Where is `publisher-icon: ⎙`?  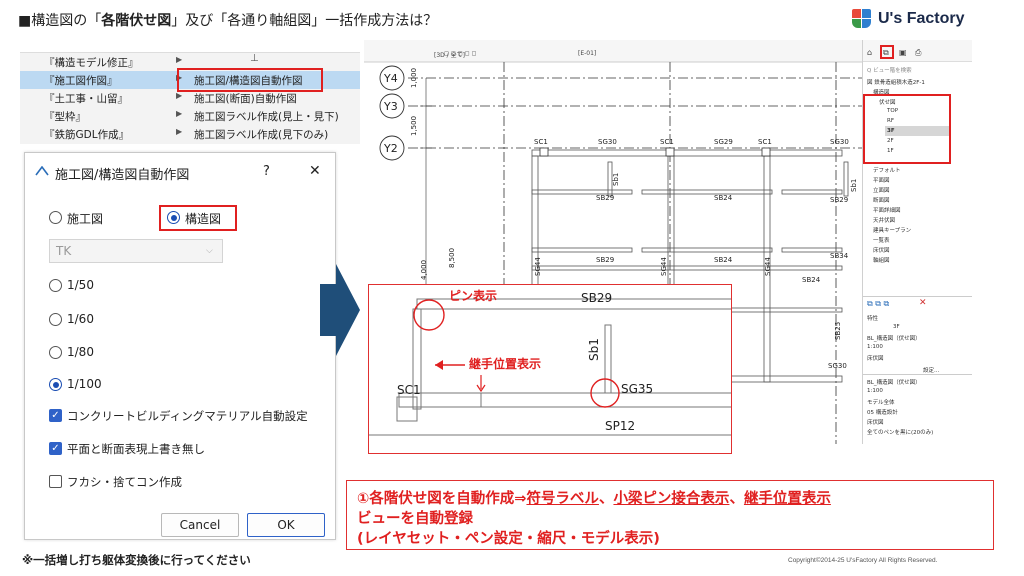
publisher-icon: ⎙ is located at coordinates (918, 53).